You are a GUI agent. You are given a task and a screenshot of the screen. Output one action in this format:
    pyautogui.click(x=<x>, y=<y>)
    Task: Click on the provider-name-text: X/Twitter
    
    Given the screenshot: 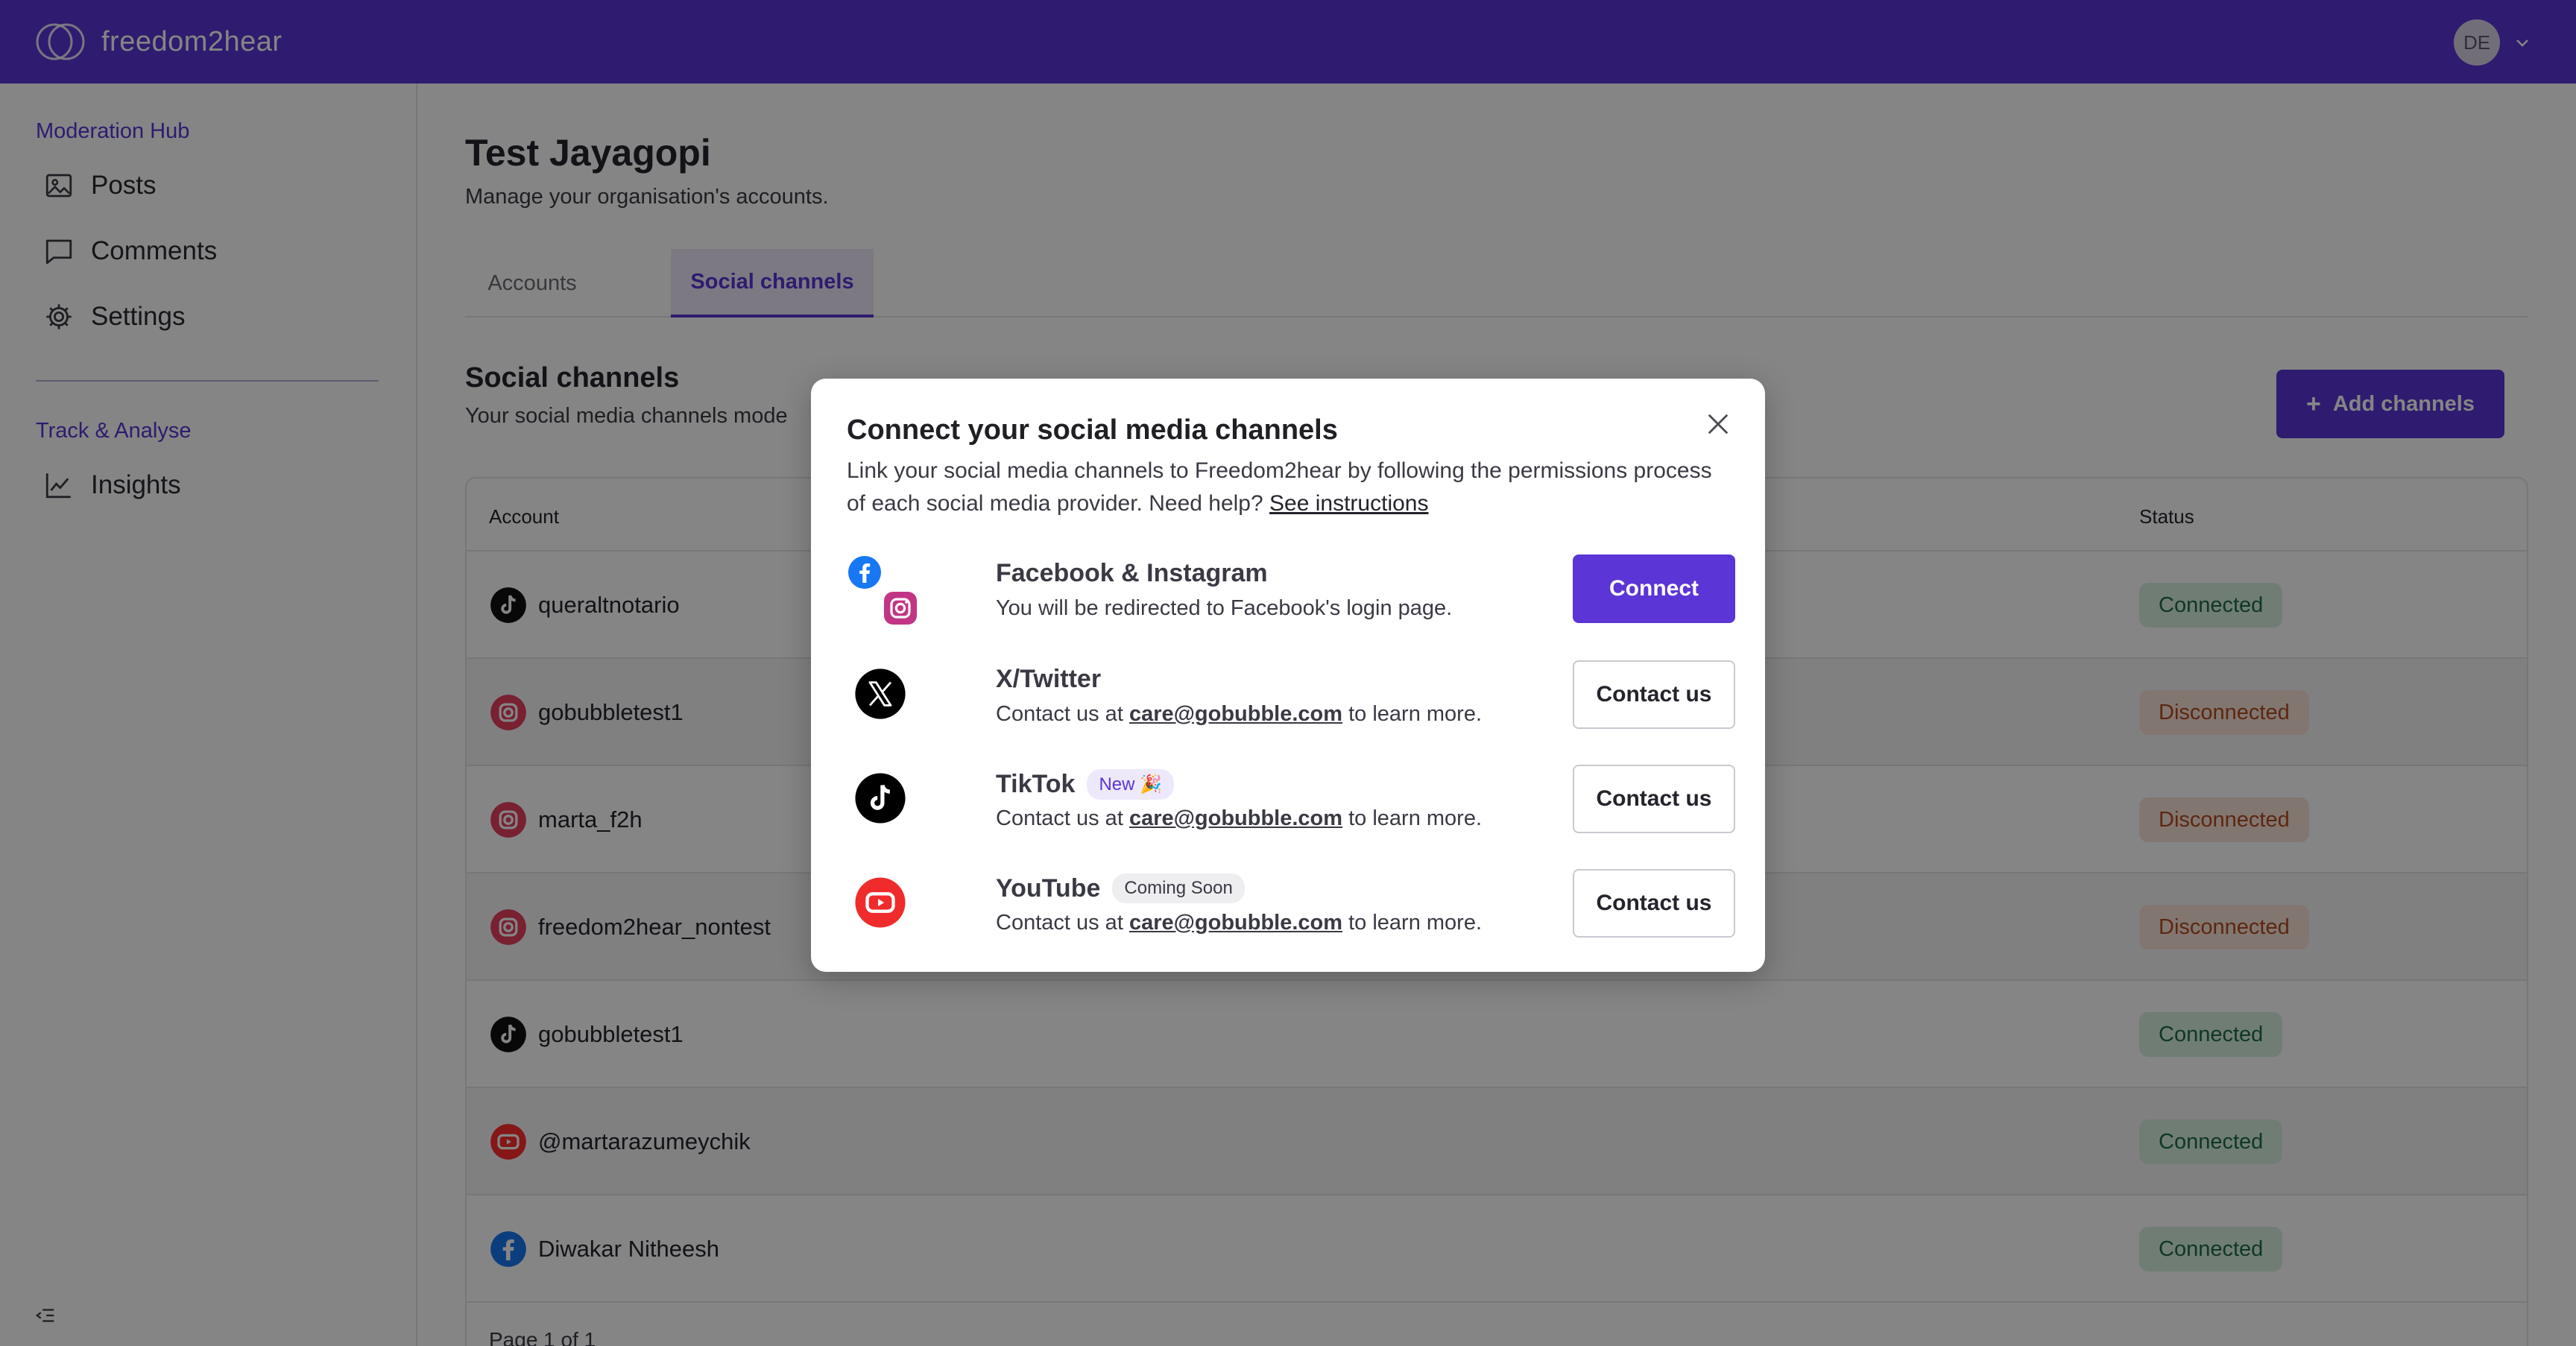 What is the action you would take?
    pyautogui.click(x=1049, y=679)
    